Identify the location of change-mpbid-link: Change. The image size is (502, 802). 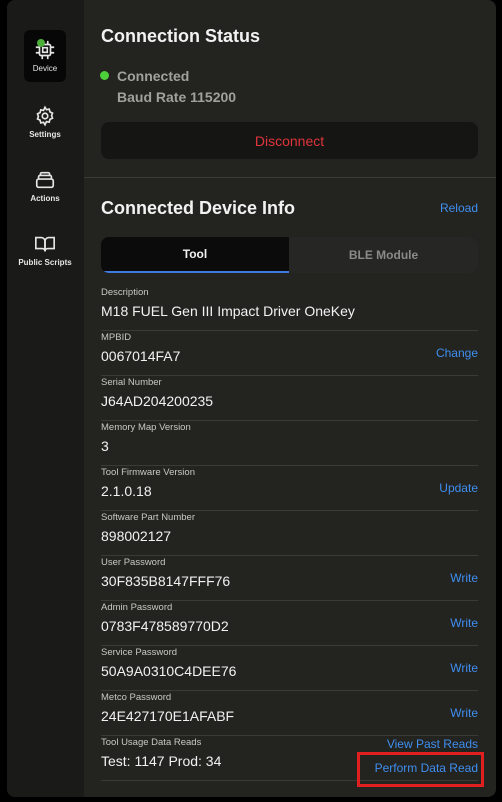
(457, 353).